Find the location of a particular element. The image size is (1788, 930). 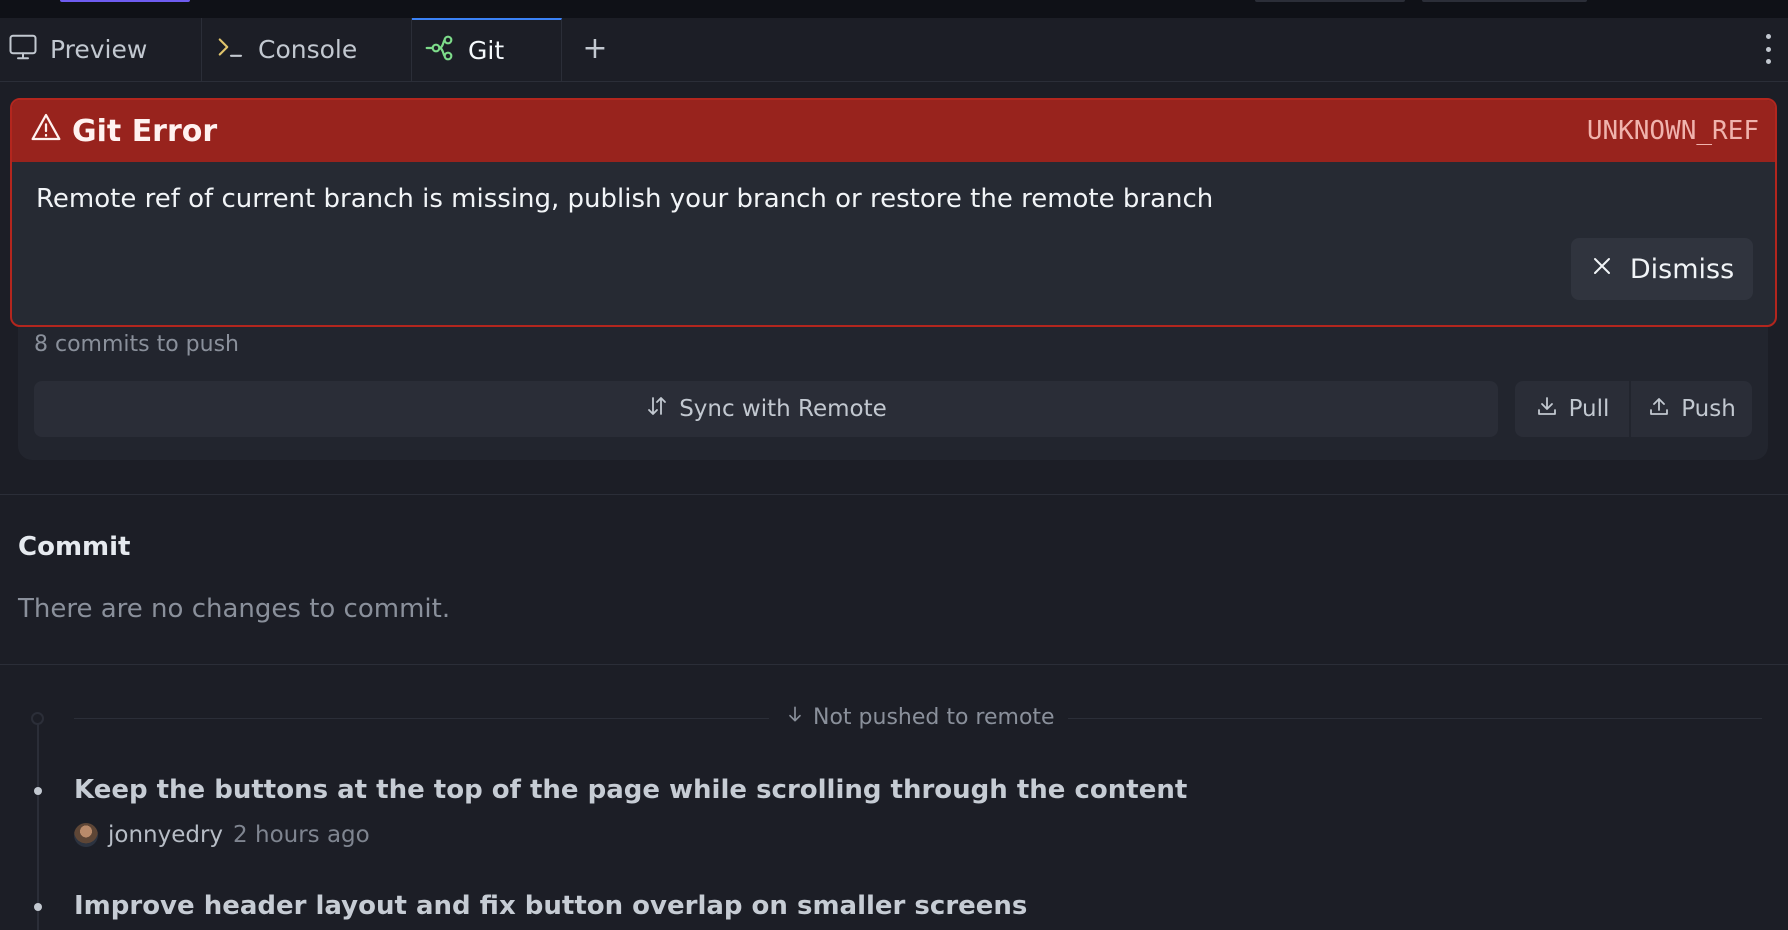

dismiss-label: Dismiss is located at coordinates (1682, 269).